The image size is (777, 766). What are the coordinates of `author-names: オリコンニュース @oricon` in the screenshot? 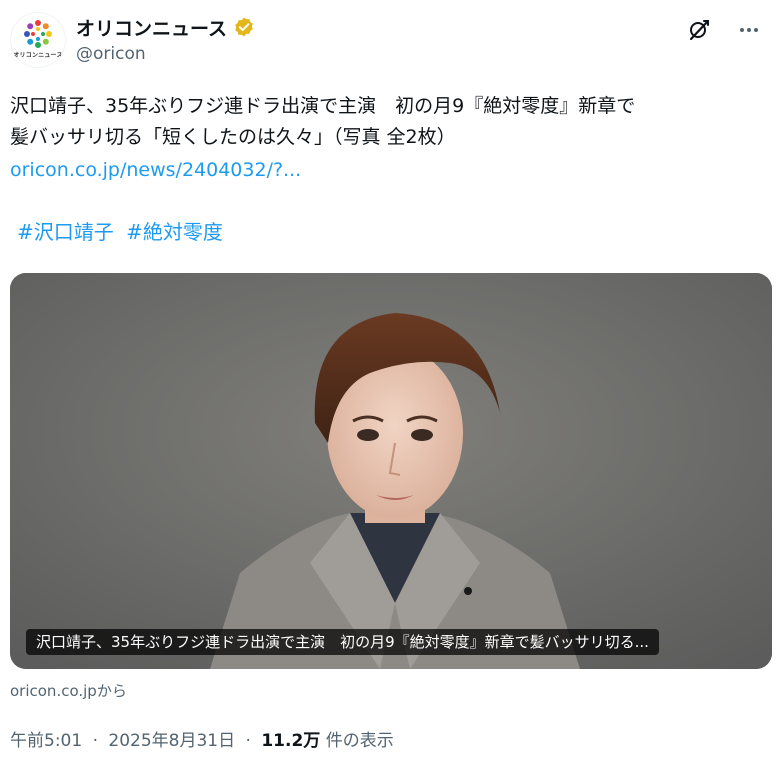 It's located at (165, 39).